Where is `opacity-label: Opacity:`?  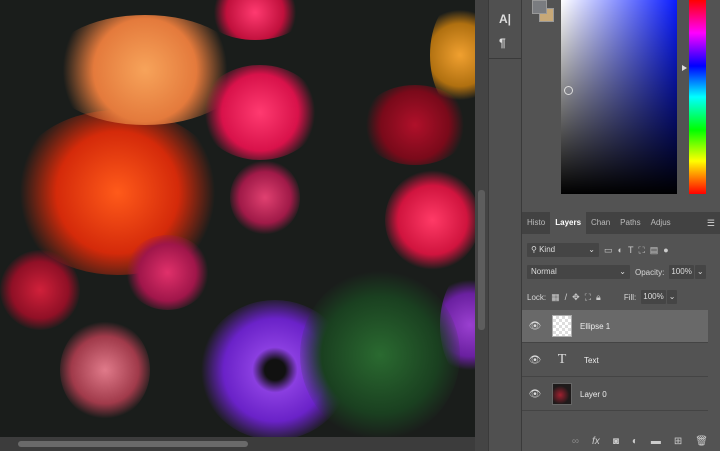
opacity-label: Opacity: is located at coordinates (650, 272).